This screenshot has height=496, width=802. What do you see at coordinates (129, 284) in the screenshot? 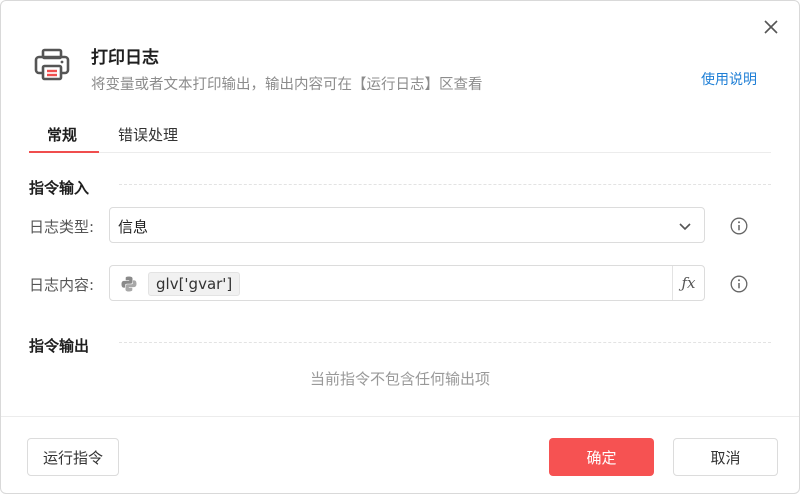
I see `python-icon` at bounding box center [129, 284].